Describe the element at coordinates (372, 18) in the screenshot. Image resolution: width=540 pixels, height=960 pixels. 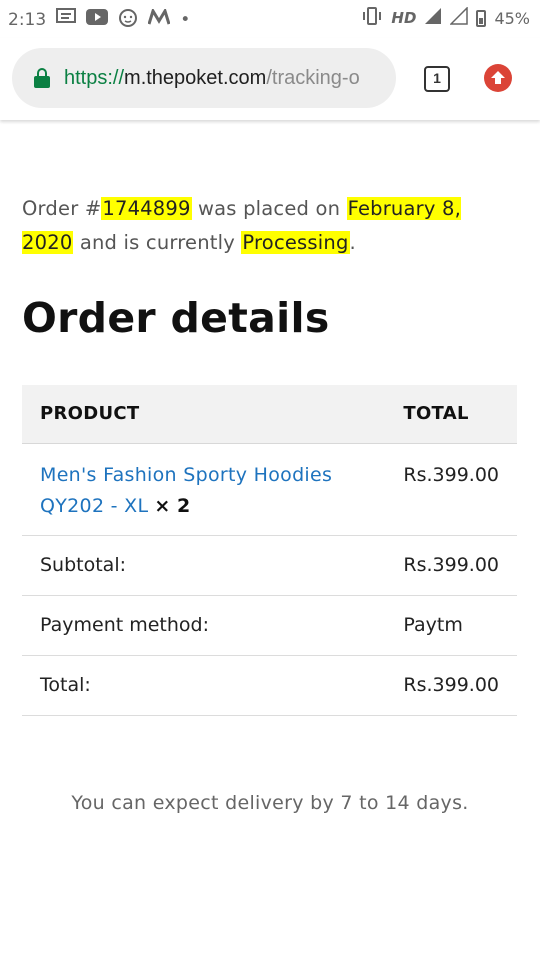
I see `vibrate-icon` at that location.